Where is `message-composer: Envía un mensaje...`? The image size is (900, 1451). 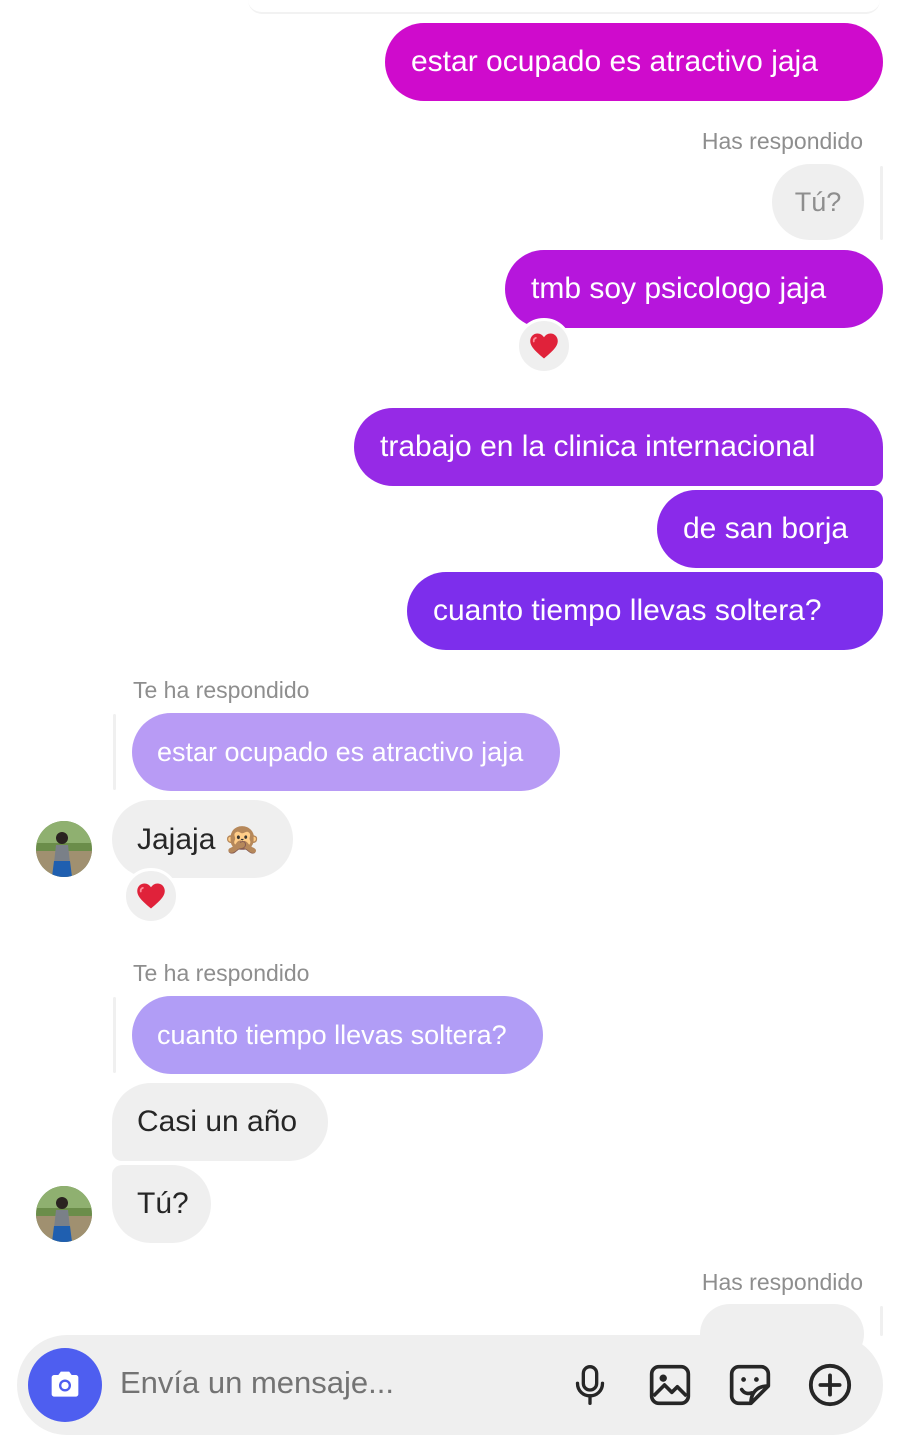
message-composer: Envía un mensaje... is located at coordinates (450, 1385).